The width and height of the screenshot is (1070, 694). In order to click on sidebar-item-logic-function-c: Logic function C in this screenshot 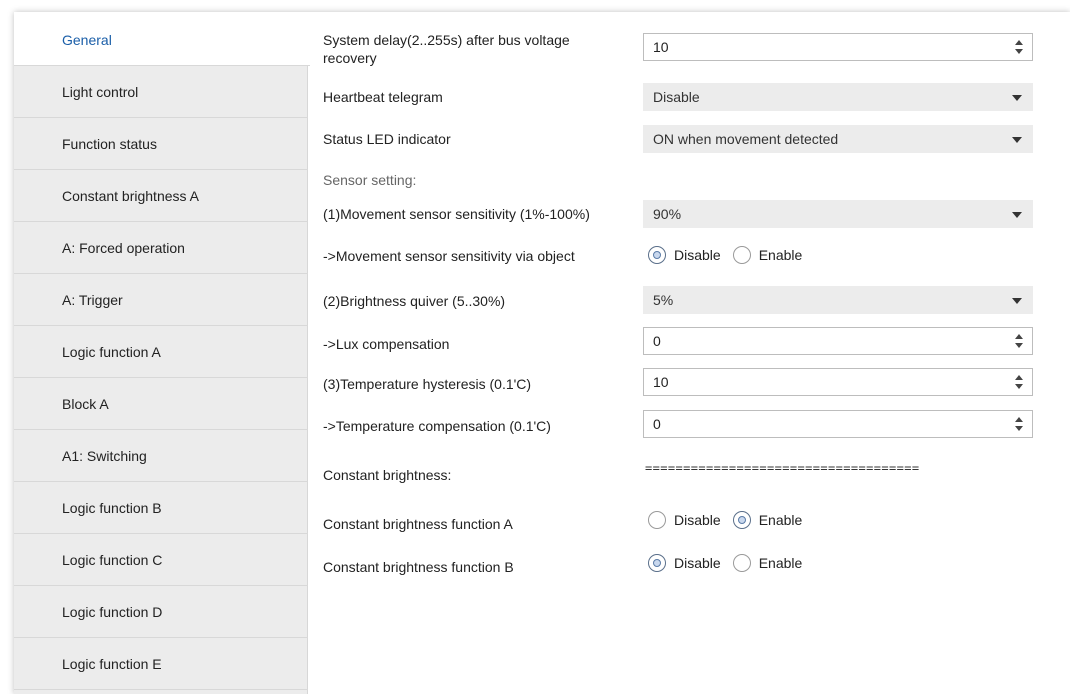, I will do `click(161, 560)`.